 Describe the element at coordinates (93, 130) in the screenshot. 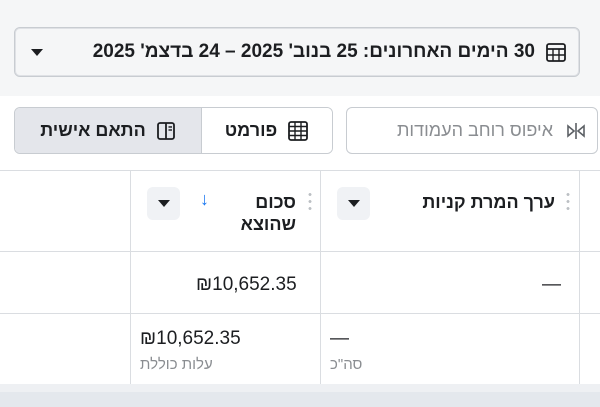

I see `customize-label: התאם אישית` at that location.